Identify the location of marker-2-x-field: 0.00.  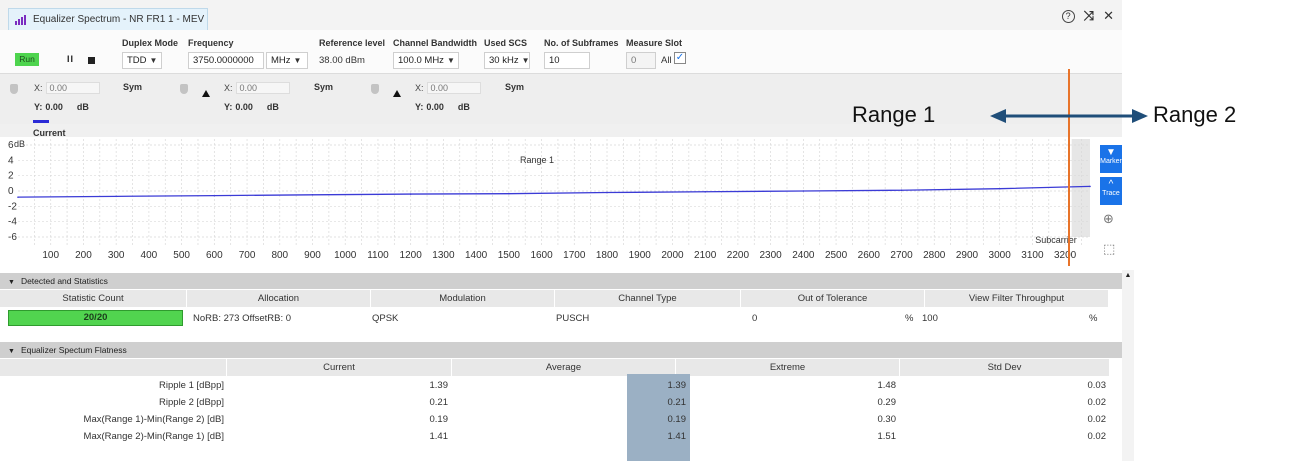
(262, 88).